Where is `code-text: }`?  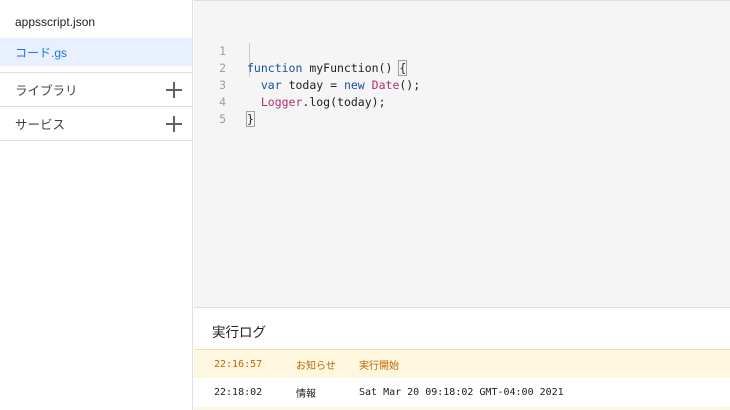 code-text: } is located at coordinates (250, 119).